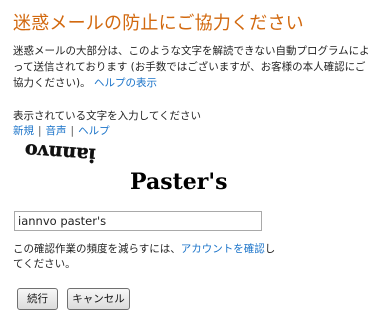  What do you see at coordinates (148, 257) in the screenshot?
I see `account-verify-note: この確認作業の頻度を減らすには、アカウントを確認してください。` at bounding box center [148, 257].